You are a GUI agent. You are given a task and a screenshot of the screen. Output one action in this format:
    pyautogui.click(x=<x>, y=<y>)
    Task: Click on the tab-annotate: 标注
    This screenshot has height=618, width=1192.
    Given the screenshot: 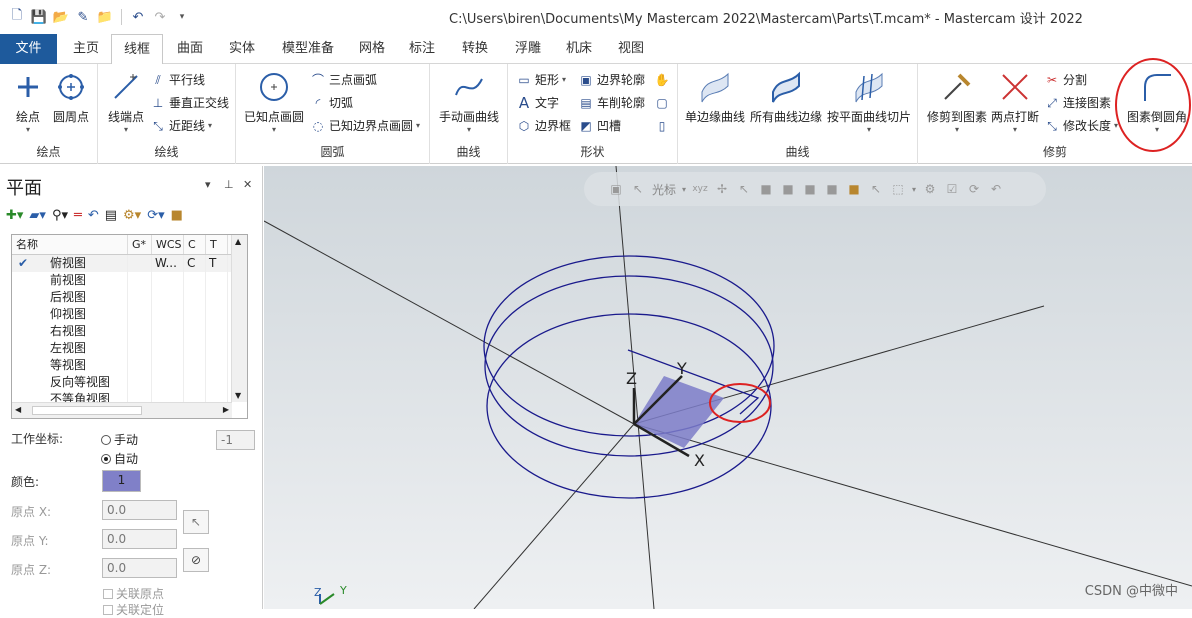 What is the action you would take?
    pyautogui.click(x=422, y=49)
    